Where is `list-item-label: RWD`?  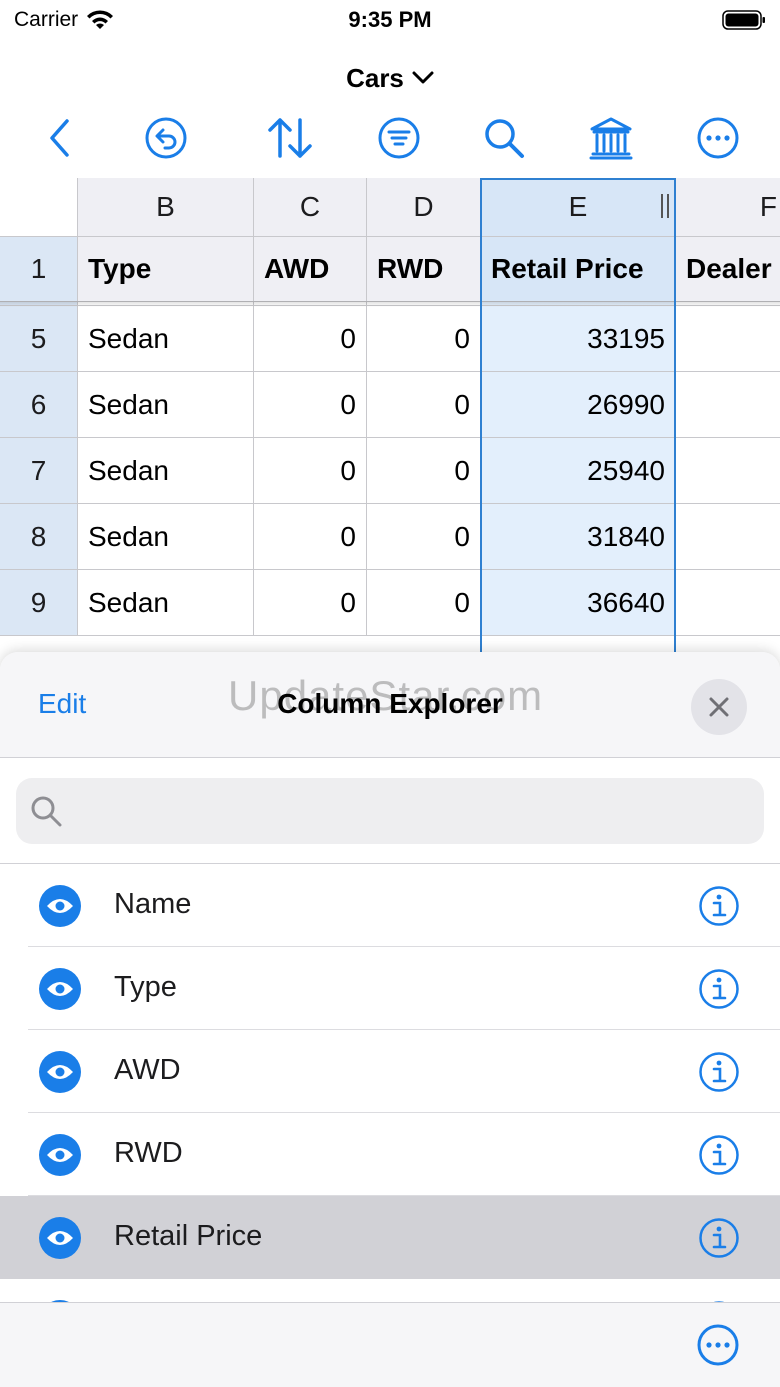 list-item-label: RWD is located at coordinates (148, 1153).